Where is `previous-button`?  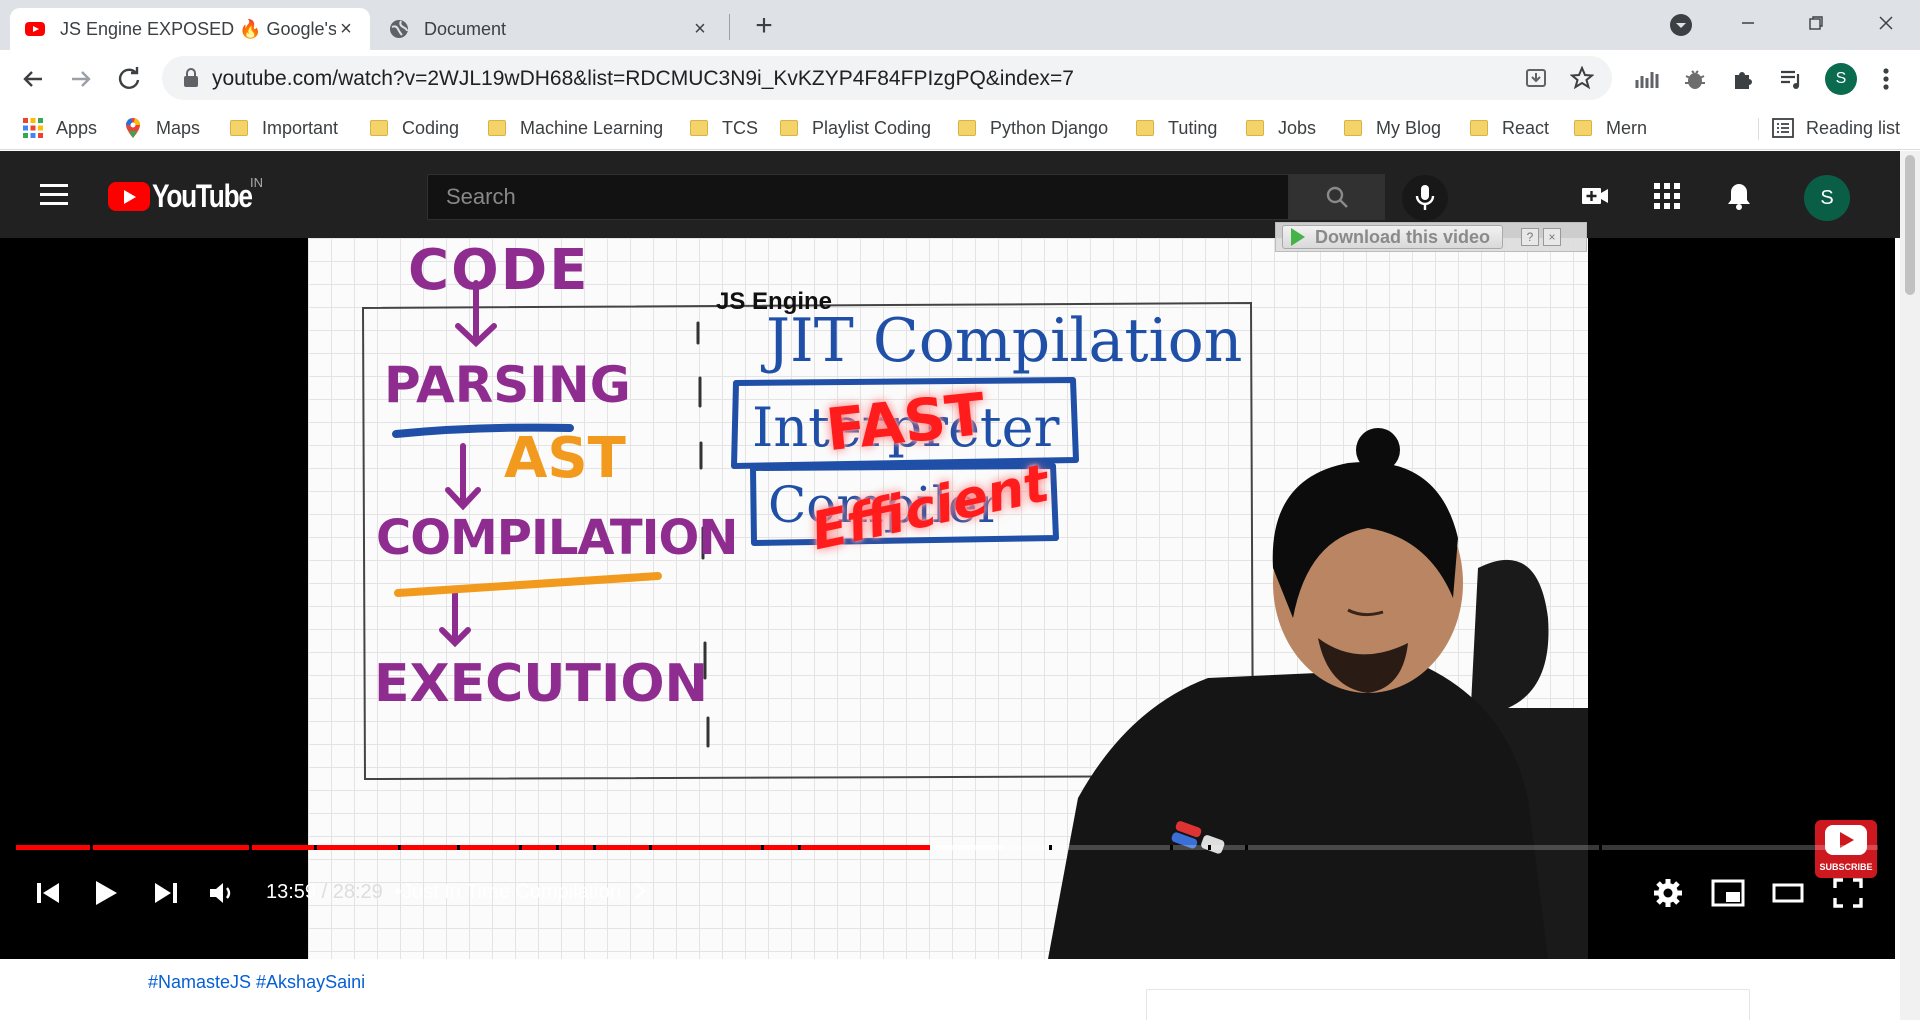
previous-button is located at coordinates (48, 893).